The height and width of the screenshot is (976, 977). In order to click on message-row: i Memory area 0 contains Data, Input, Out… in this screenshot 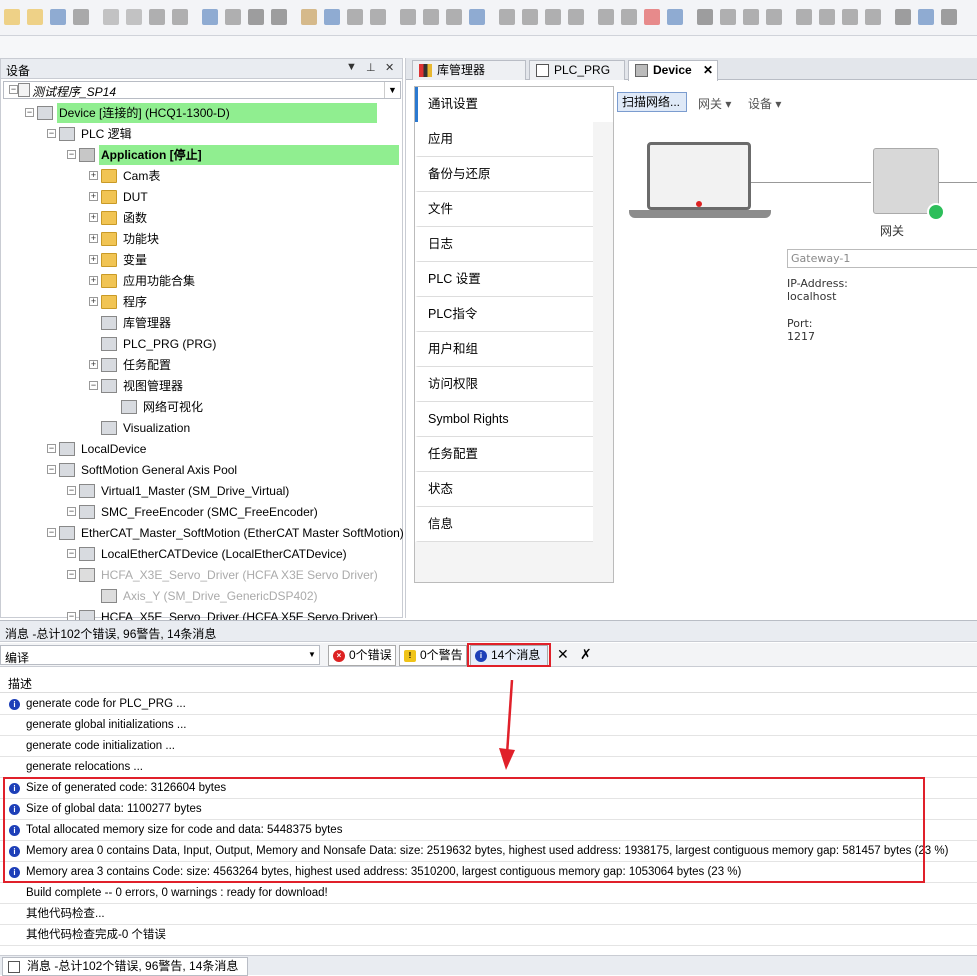, I will do `click(488, 851)`.